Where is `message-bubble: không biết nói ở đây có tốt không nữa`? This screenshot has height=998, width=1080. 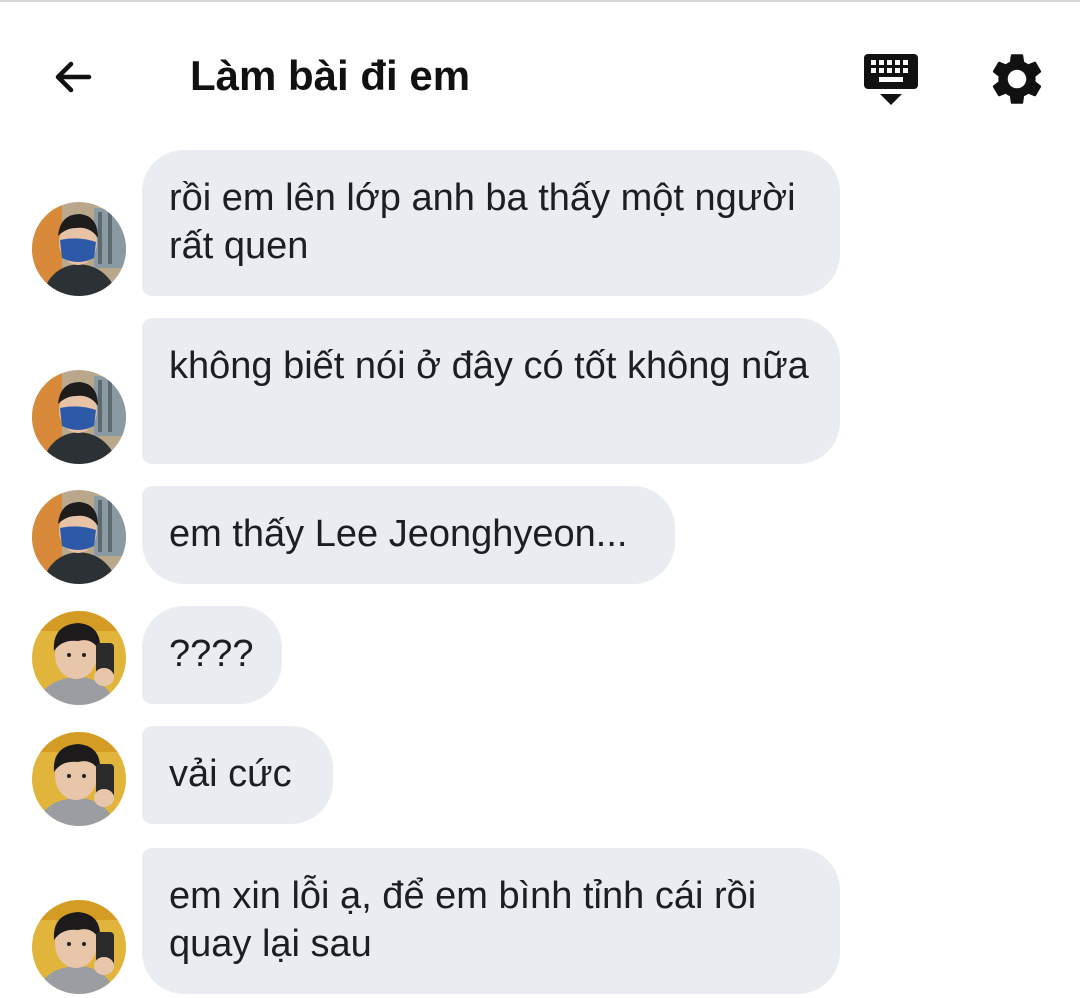
message-bubble: không biết nói ở đây có tốt không nữa is located at coordinates (491, 391).